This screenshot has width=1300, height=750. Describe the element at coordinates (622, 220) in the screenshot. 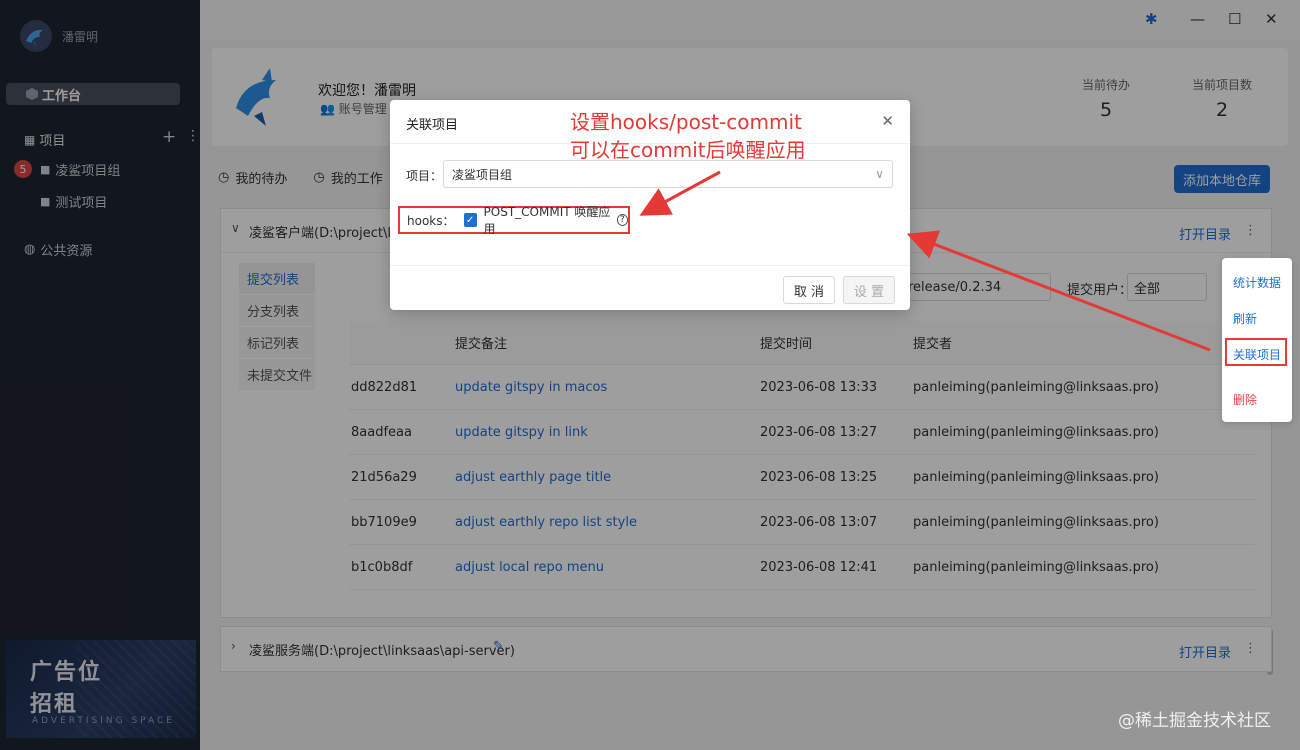

I see `help-icon: ?` at that location.